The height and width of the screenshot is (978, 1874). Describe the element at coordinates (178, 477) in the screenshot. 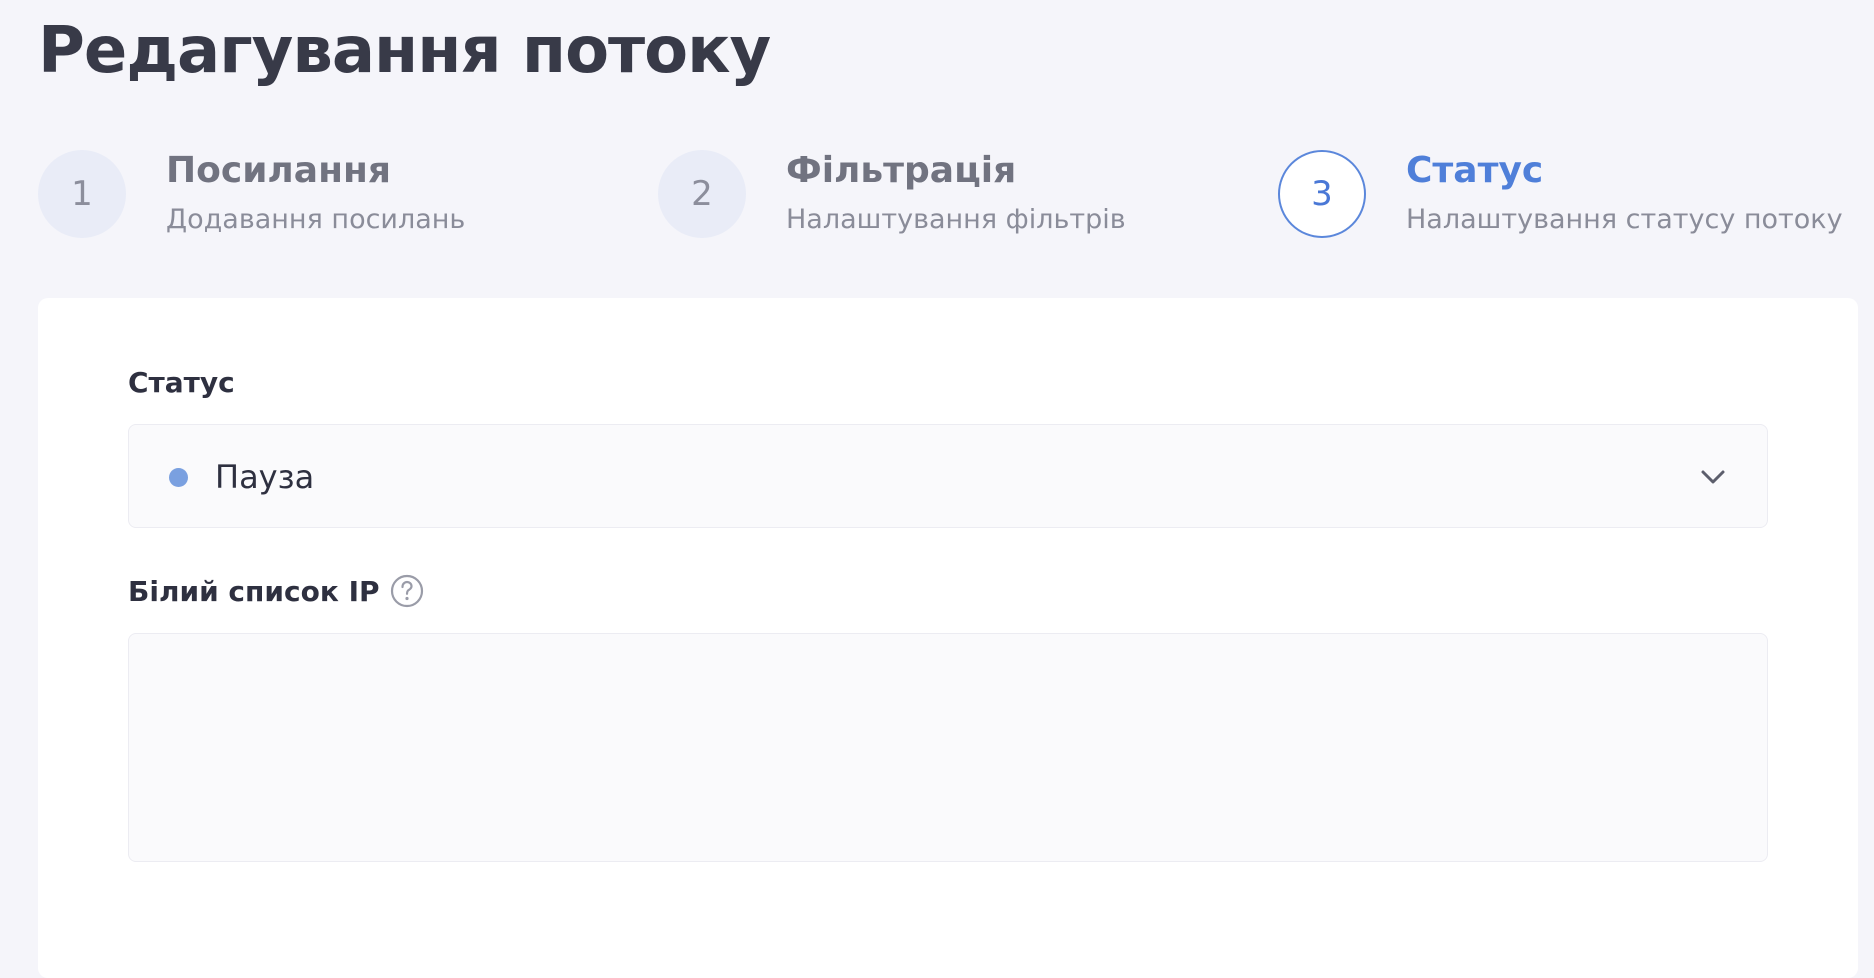

I see `status-dot` at that location.